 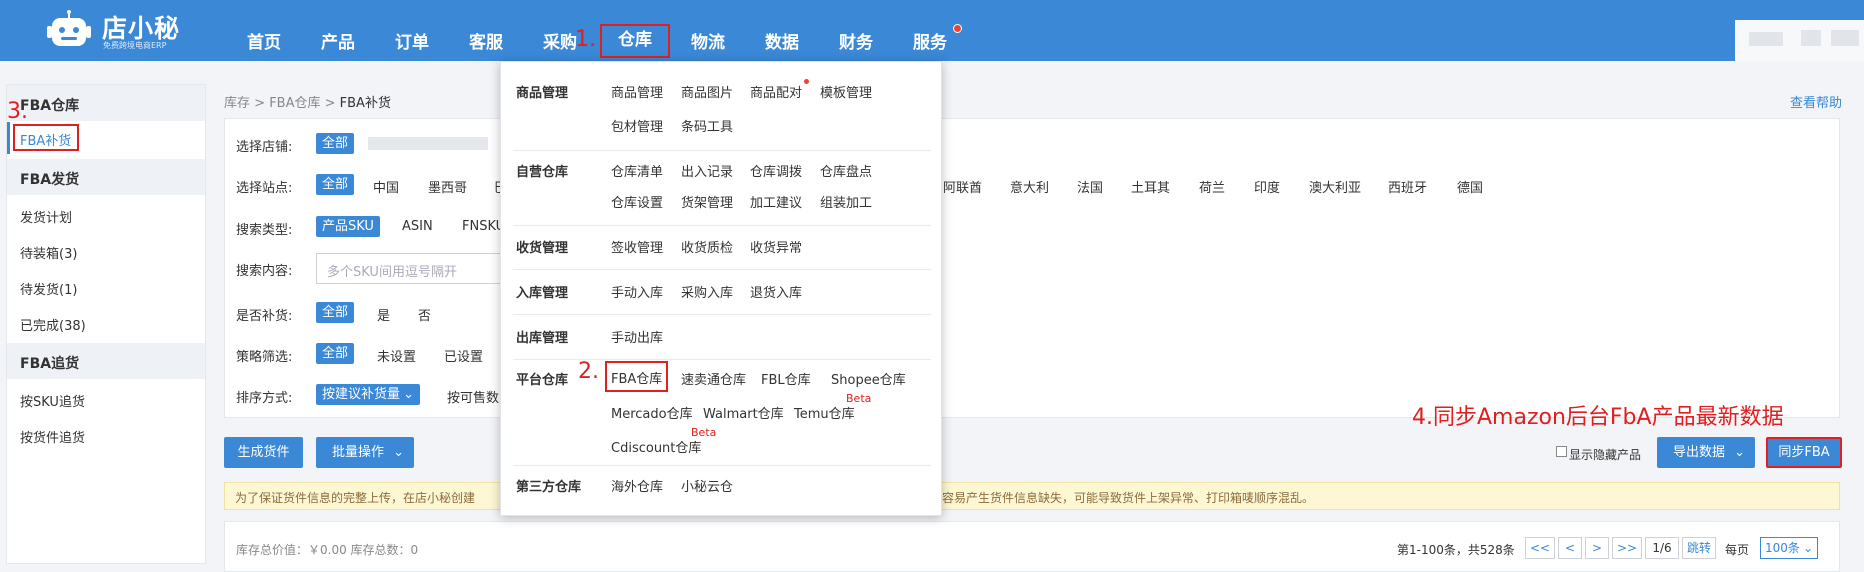 I want to click on site-option-mexico: 墨西哥, so click(x=447, y=186).